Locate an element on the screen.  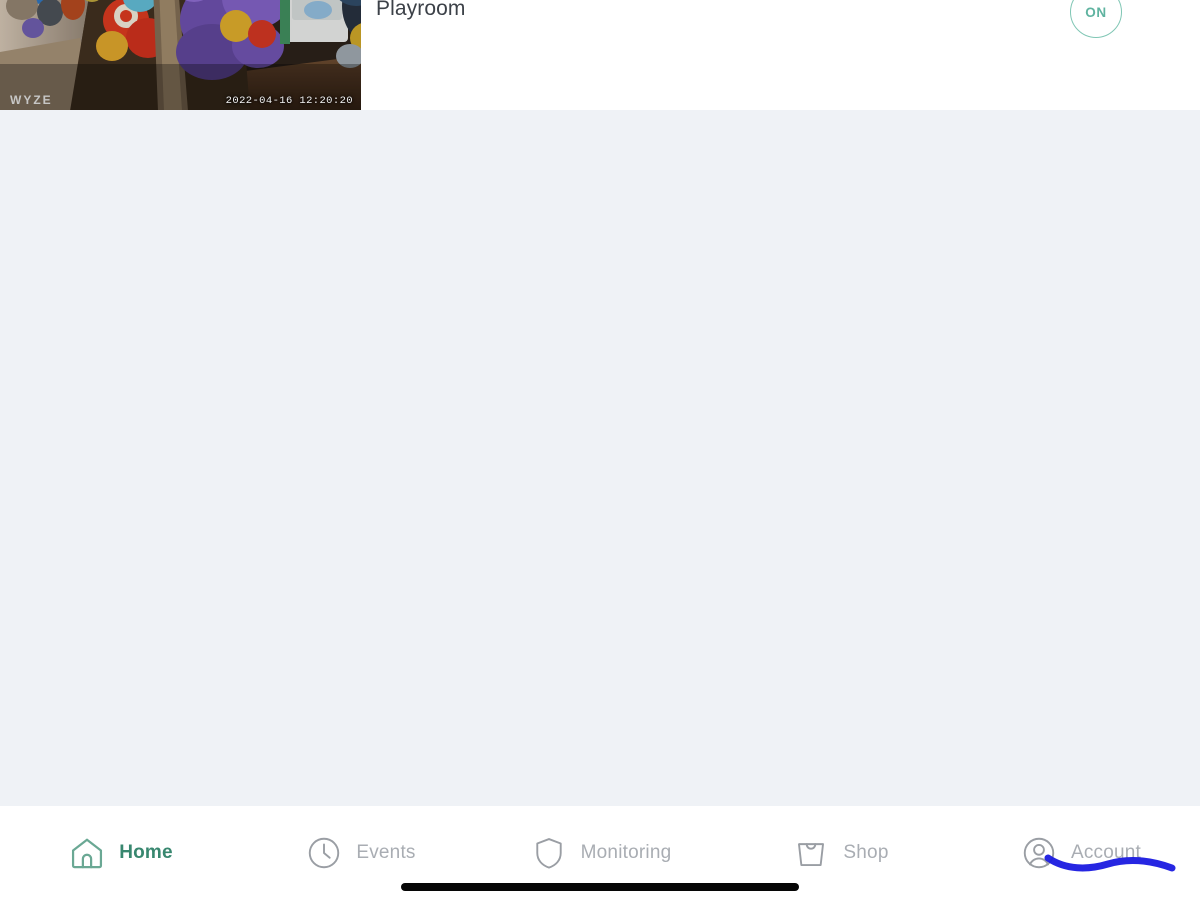
tab-home-label: Home is located at coordinates (146, 852).